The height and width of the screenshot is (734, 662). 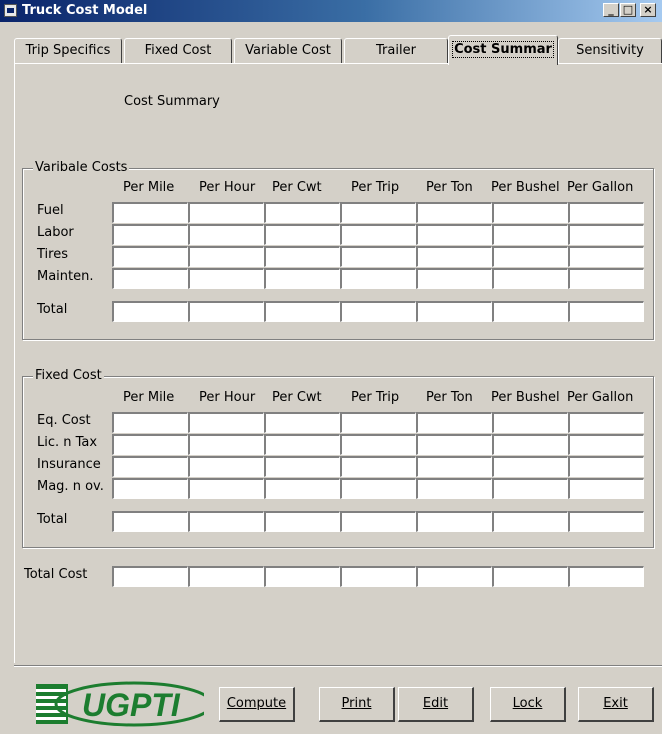 I want to click on variable-cell-r4-c2, so click(x=302, y=311).